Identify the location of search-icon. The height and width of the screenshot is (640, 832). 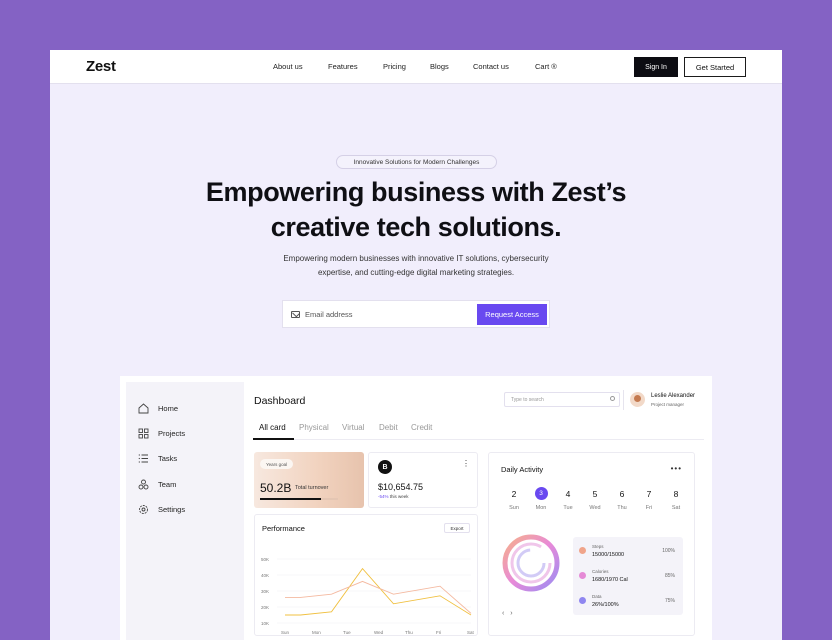
(612, 398).